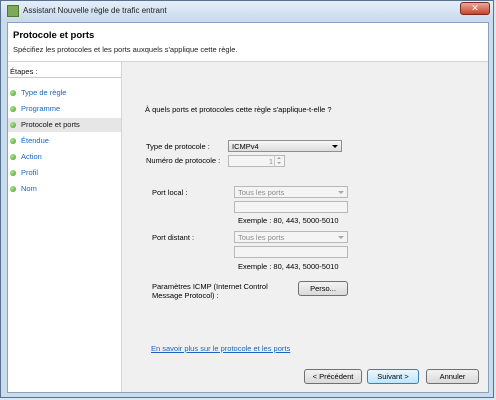  Describe the element at coordinates (64, 173) in the screenshot. I see `sidebar-item-profil: Profil` at that location.